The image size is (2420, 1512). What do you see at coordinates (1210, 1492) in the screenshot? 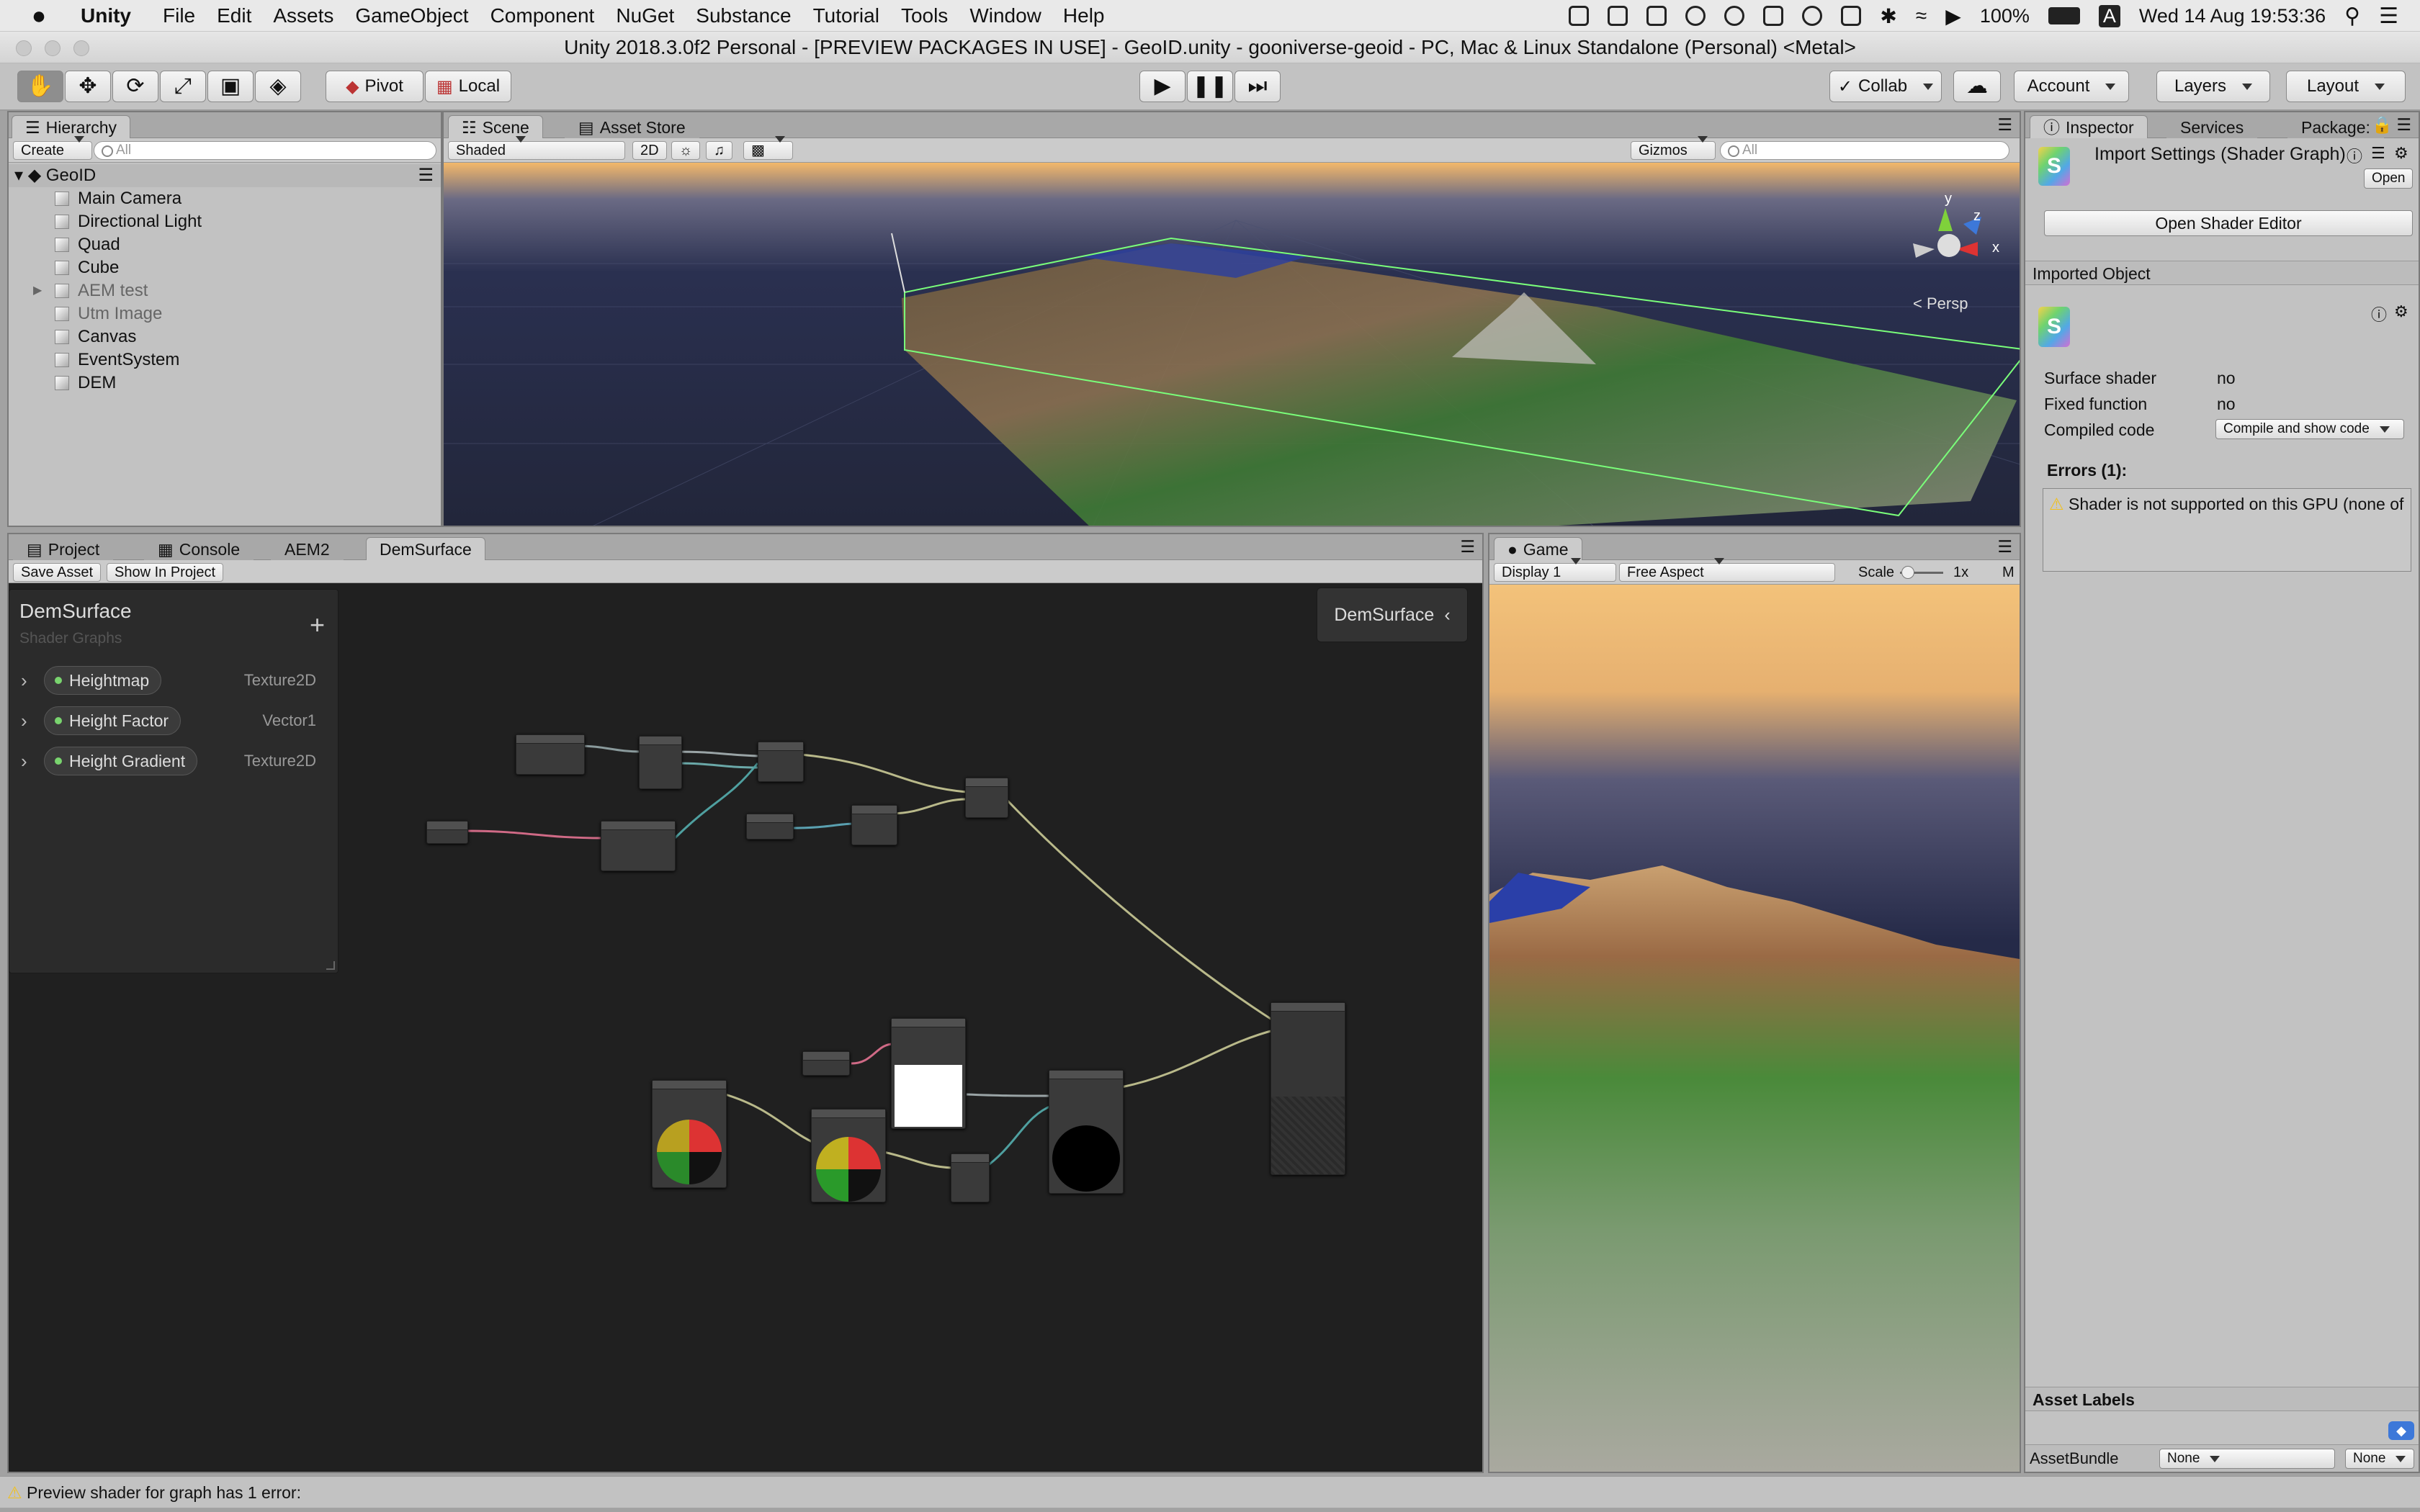
I see `status-bar: ⚠ Preview shader for graph has 1 error:` at bounding box center [1210, 1492].